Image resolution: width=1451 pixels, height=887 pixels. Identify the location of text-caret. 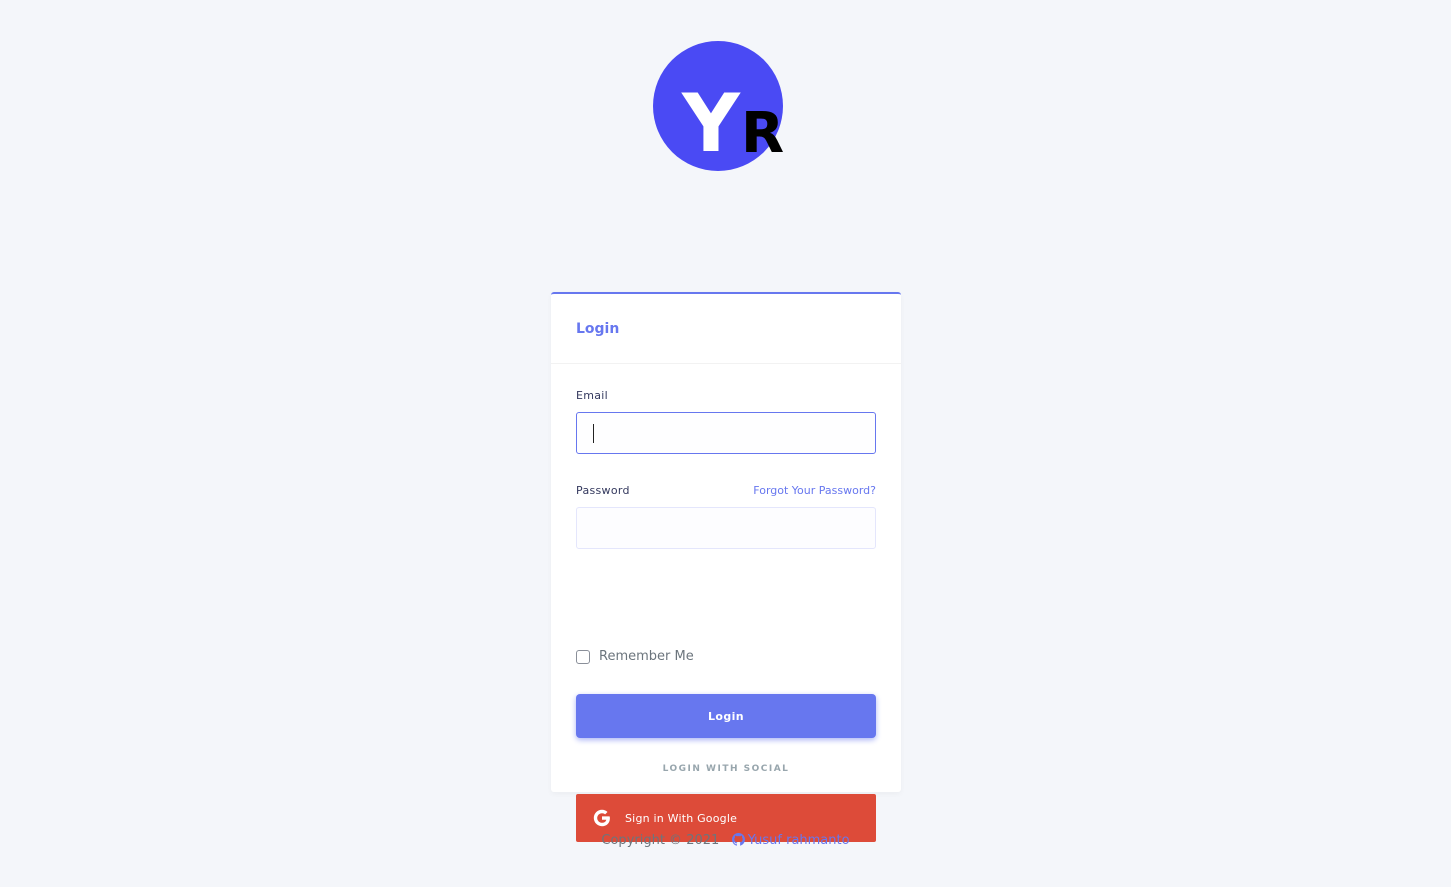
(593, 433).